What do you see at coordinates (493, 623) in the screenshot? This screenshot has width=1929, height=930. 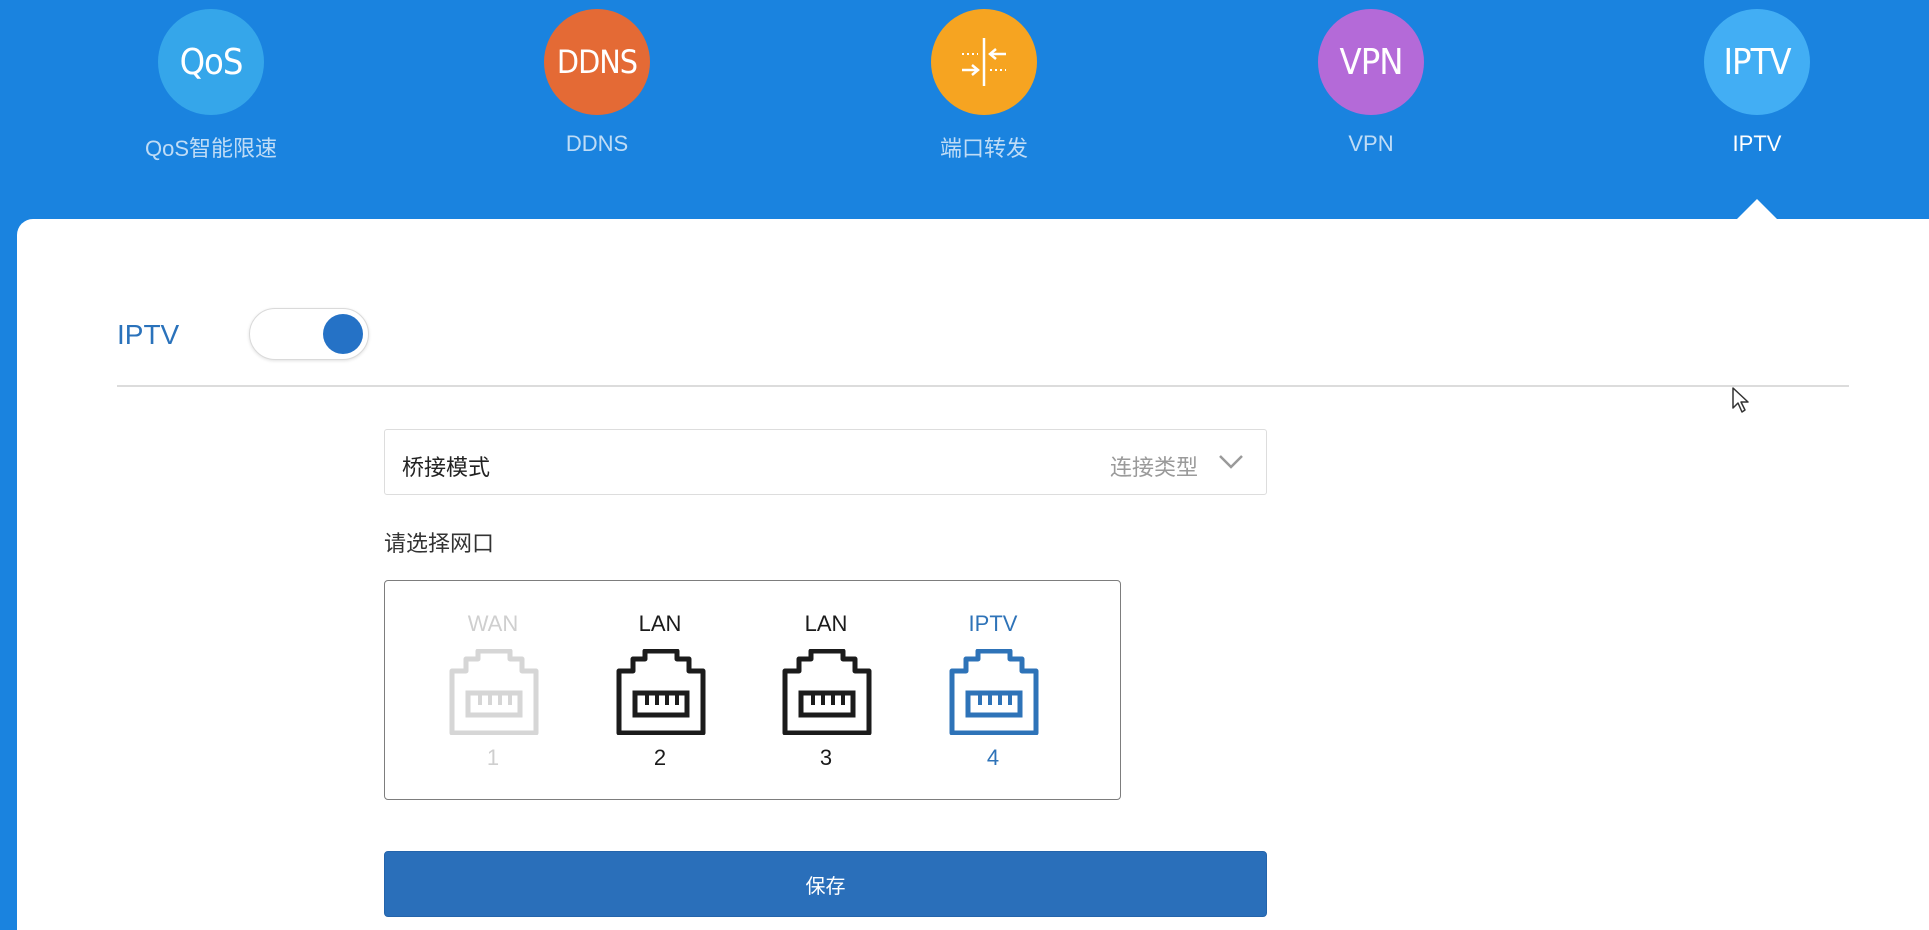 I see `port-type-label: WAN` at bounding box center [493, 623].